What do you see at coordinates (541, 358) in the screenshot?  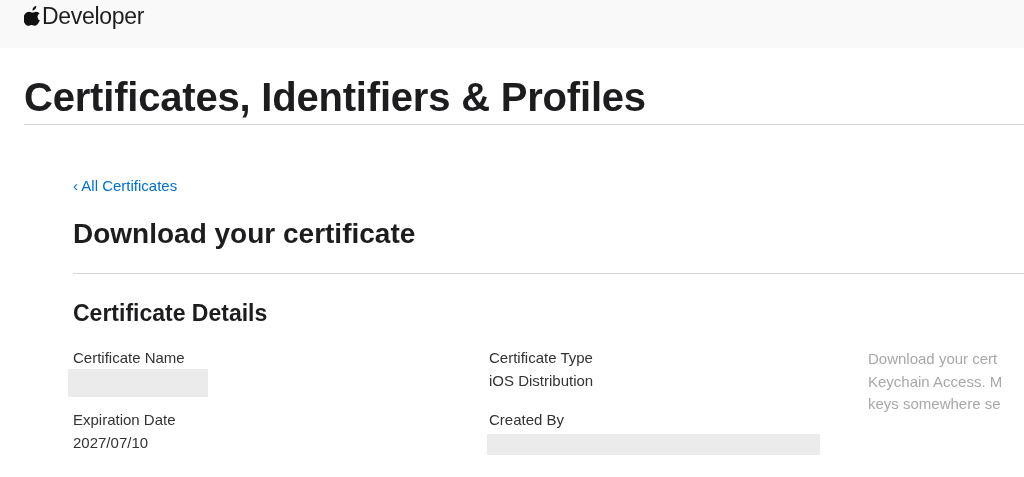 I see `detail-label: Certificate Type` at bounding box center [541, 358].